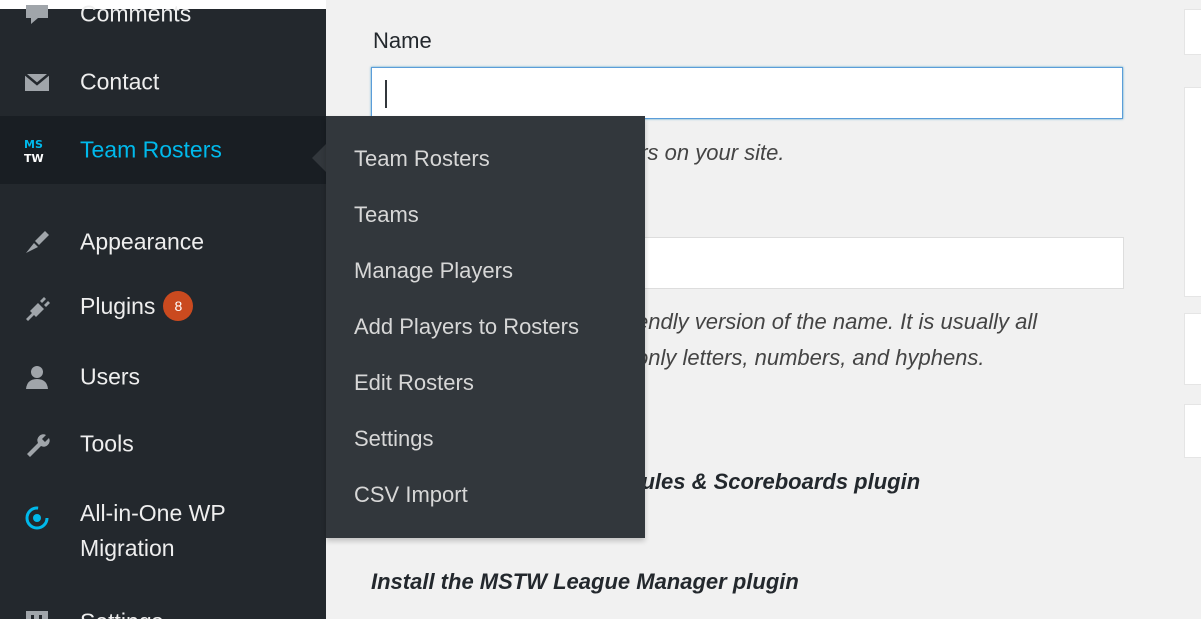  What do you see at coordinates (433, 271) in the screenshot?
I see `submenu-item-manage-players: Manage Players` at bounding box center [433, 271].